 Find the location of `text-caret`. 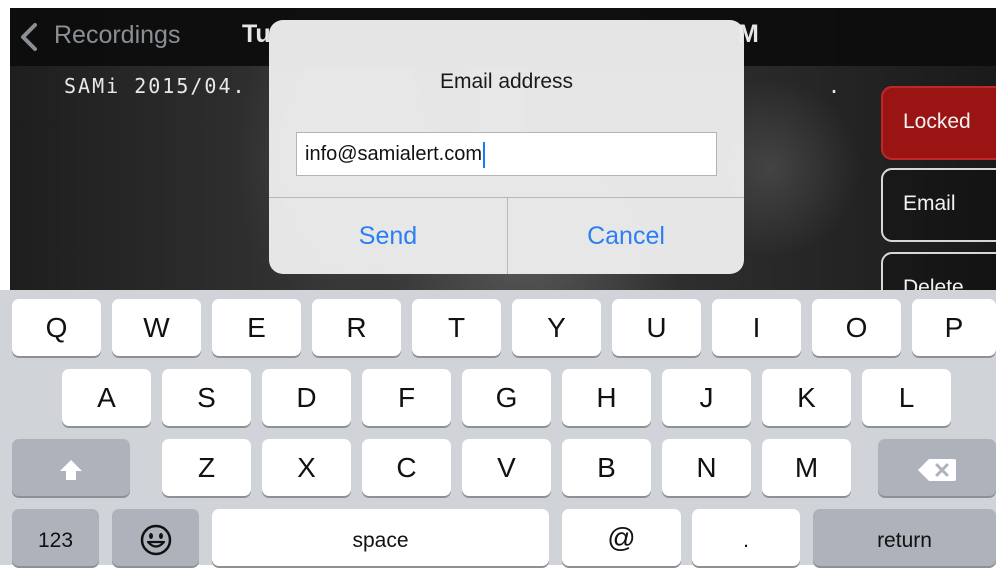

text-caret is located at coordinates (484, 154).